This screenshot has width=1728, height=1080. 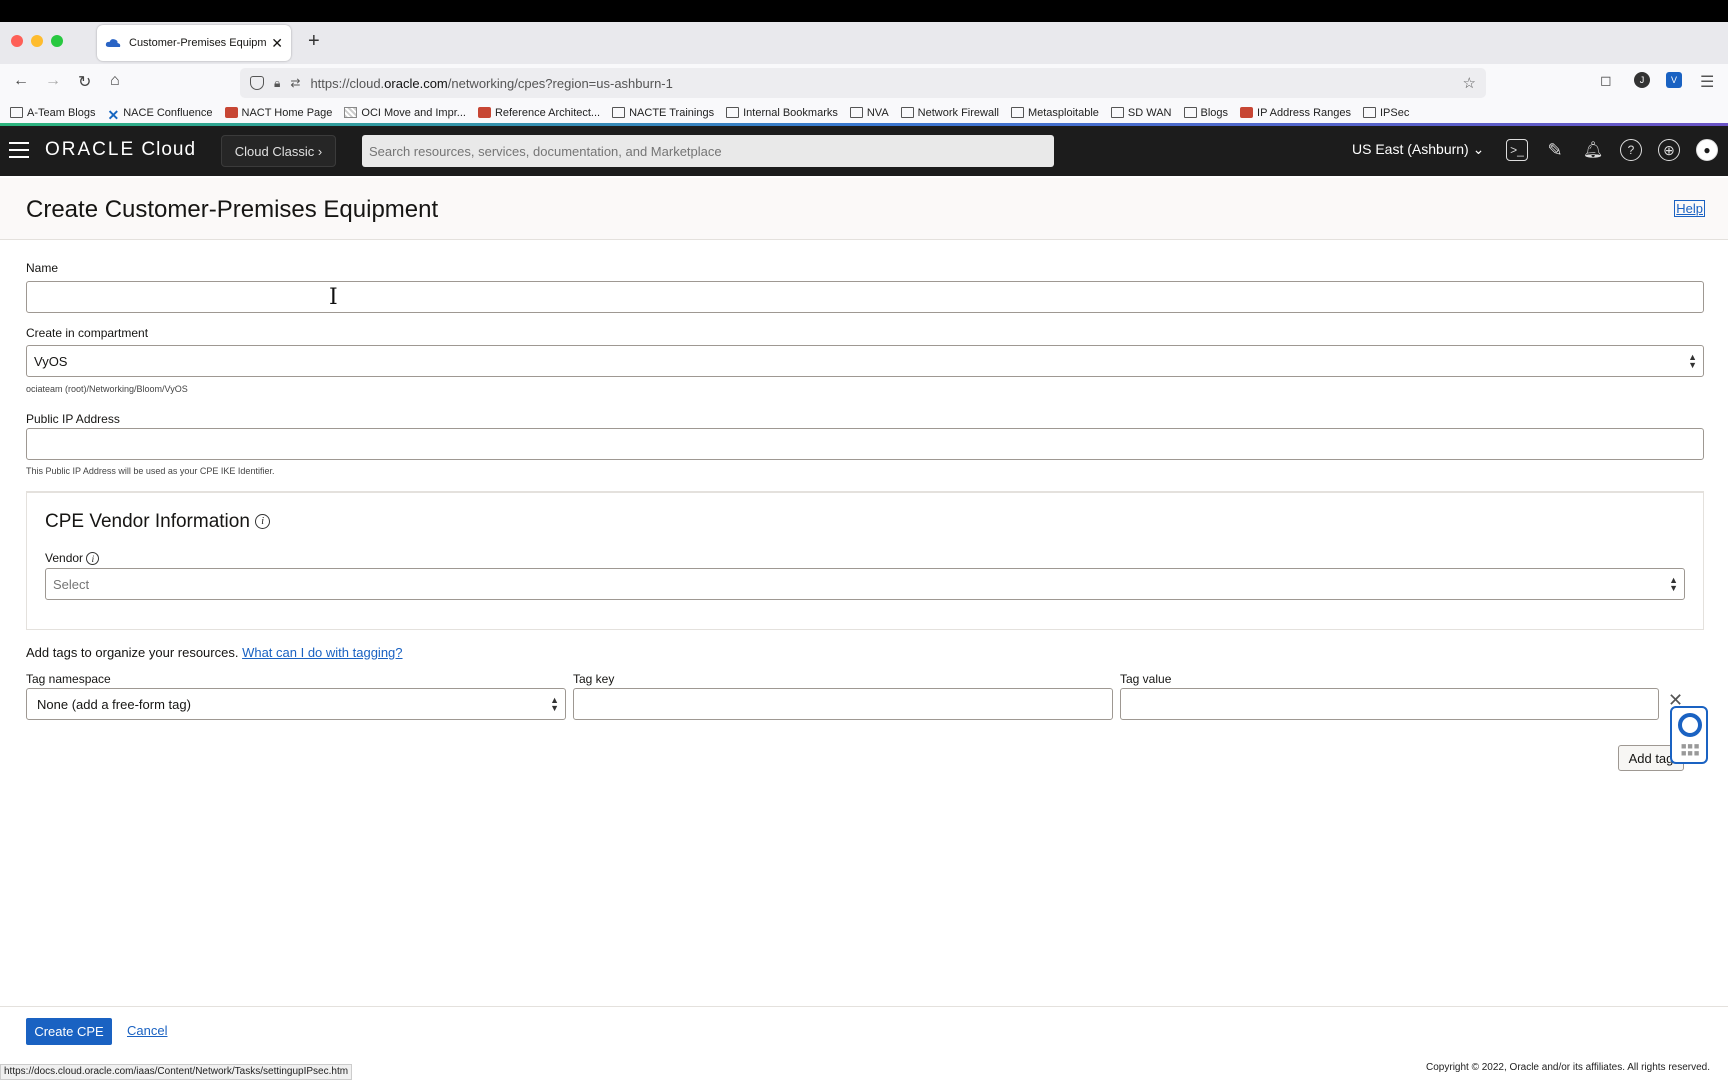 What do you see at coordinates (158, 522) in the screenshot?
I see `vendor-section-title: CPE Vendor Information i` at bounding box center [158, 522].